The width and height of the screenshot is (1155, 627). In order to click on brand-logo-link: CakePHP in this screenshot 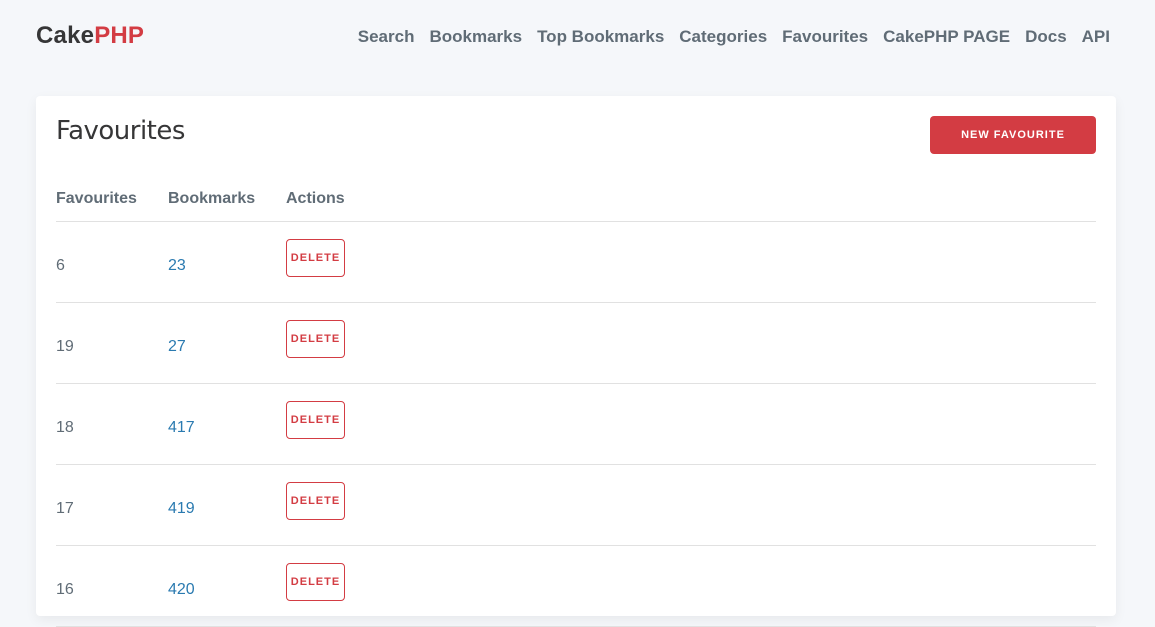, I will do `click(90, 36)`.